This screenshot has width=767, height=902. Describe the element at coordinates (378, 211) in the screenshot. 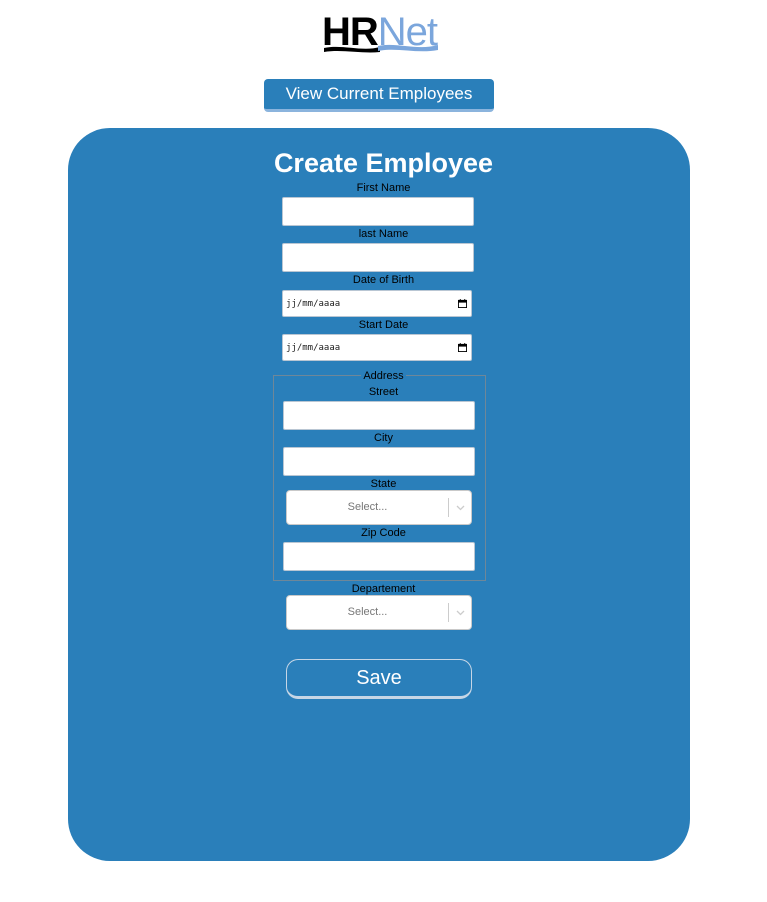

I see `first-name-input` at that location.